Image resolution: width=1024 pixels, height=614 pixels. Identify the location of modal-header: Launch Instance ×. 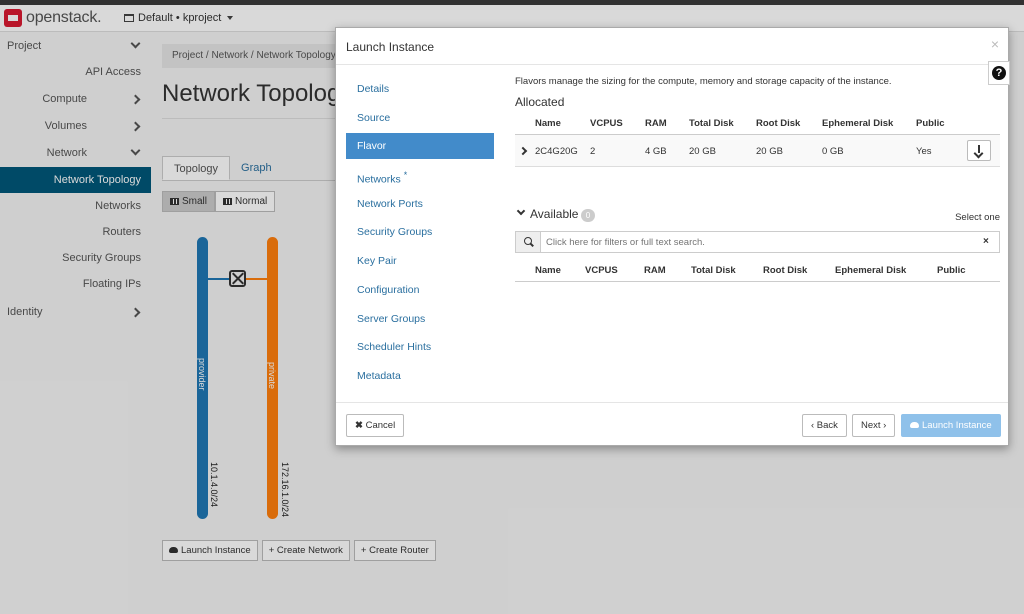
(672, 46).